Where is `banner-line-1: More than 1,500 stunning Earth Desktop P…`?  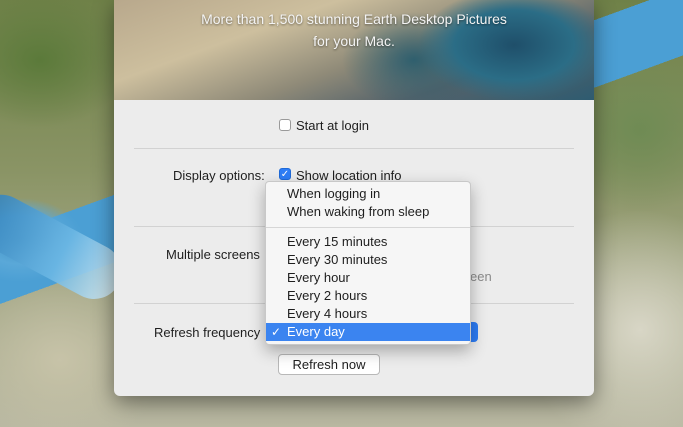 banner-line-1: More than 1,500 stunning Earth Desktop P… is located at coordinates (354, 19).